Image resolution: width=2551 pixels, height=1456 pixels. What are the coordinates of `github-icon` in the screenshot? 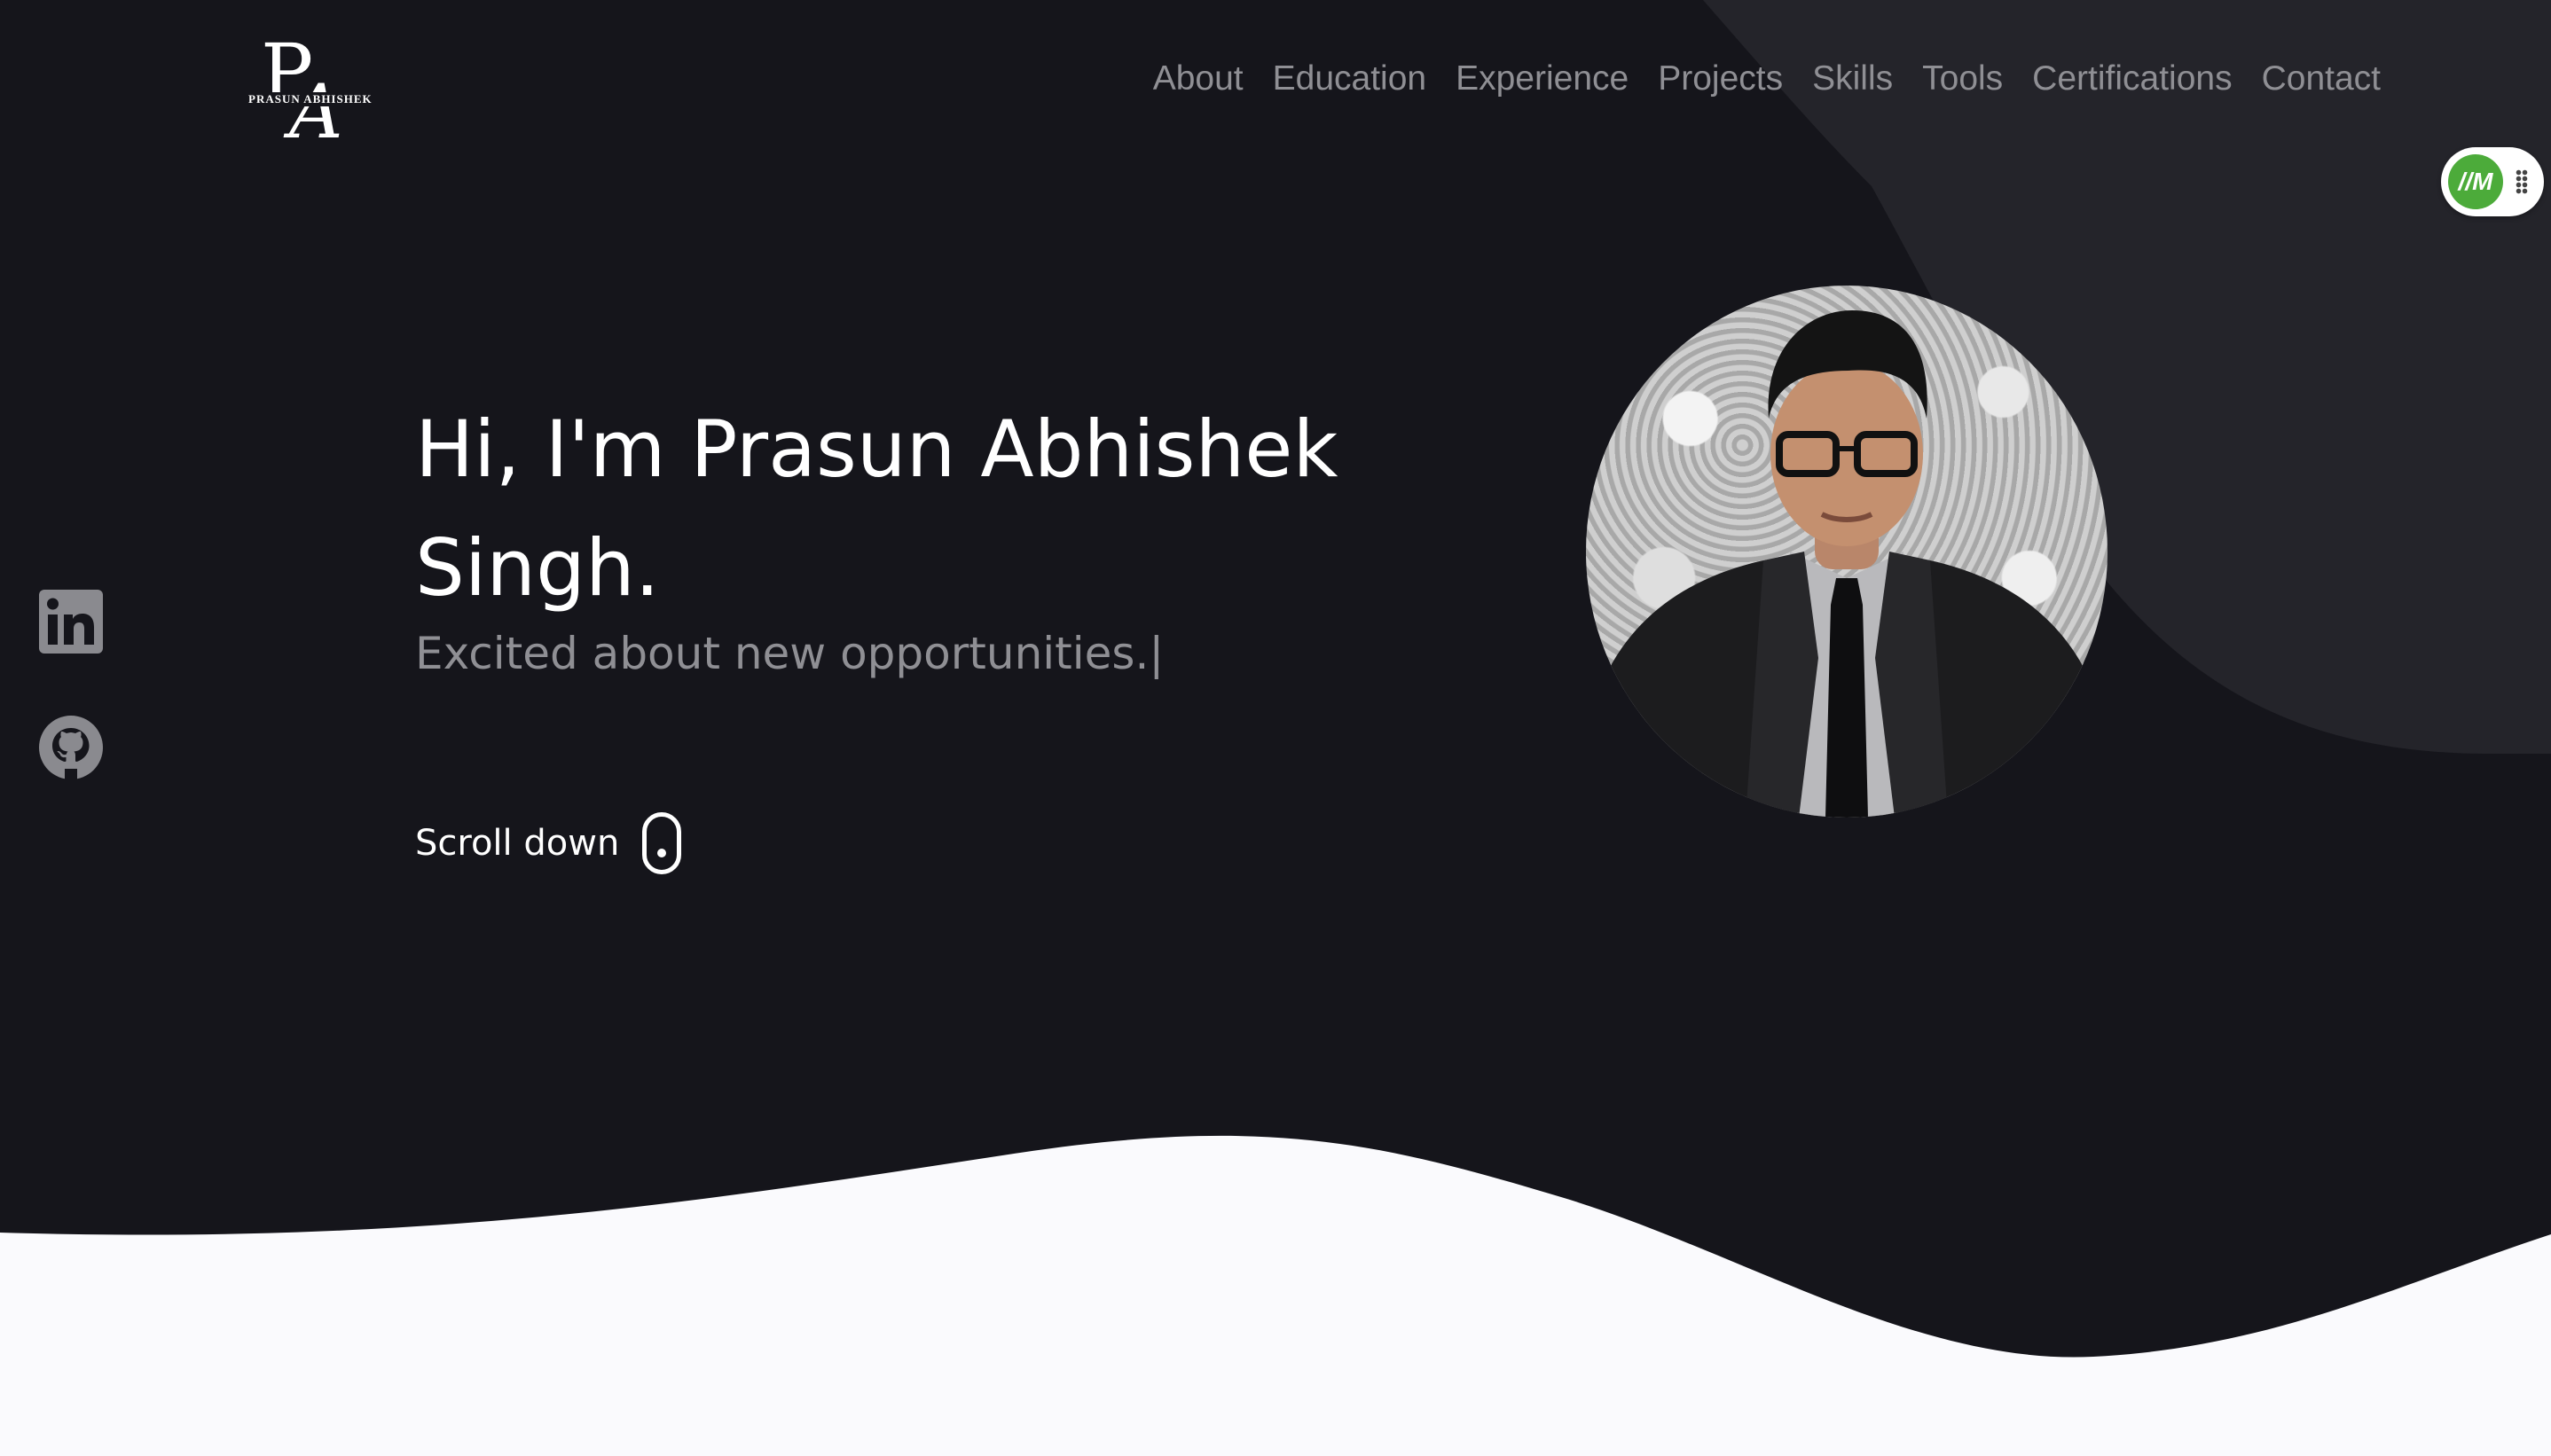 It's located at (71, 747).